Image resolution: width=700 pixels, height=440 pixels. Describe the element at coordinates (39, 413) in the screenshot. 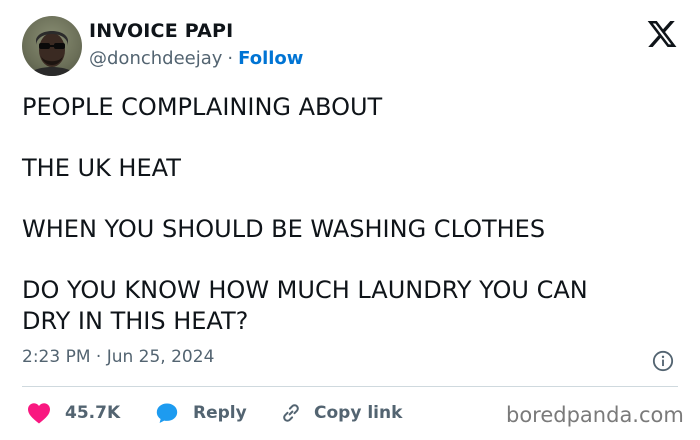

I see `heart-icon` at that location.